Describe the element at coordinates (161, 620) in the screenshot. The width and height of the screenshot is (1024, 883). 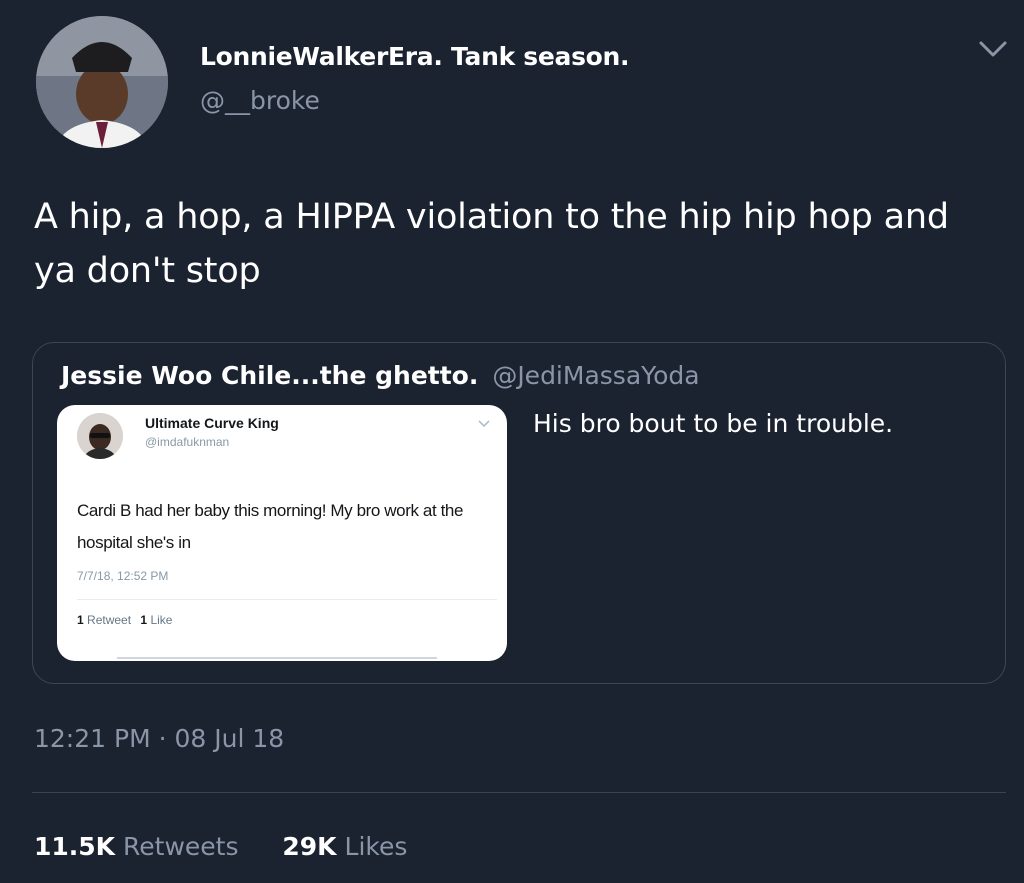
I see `screenshot-like-label: Like` at that location.